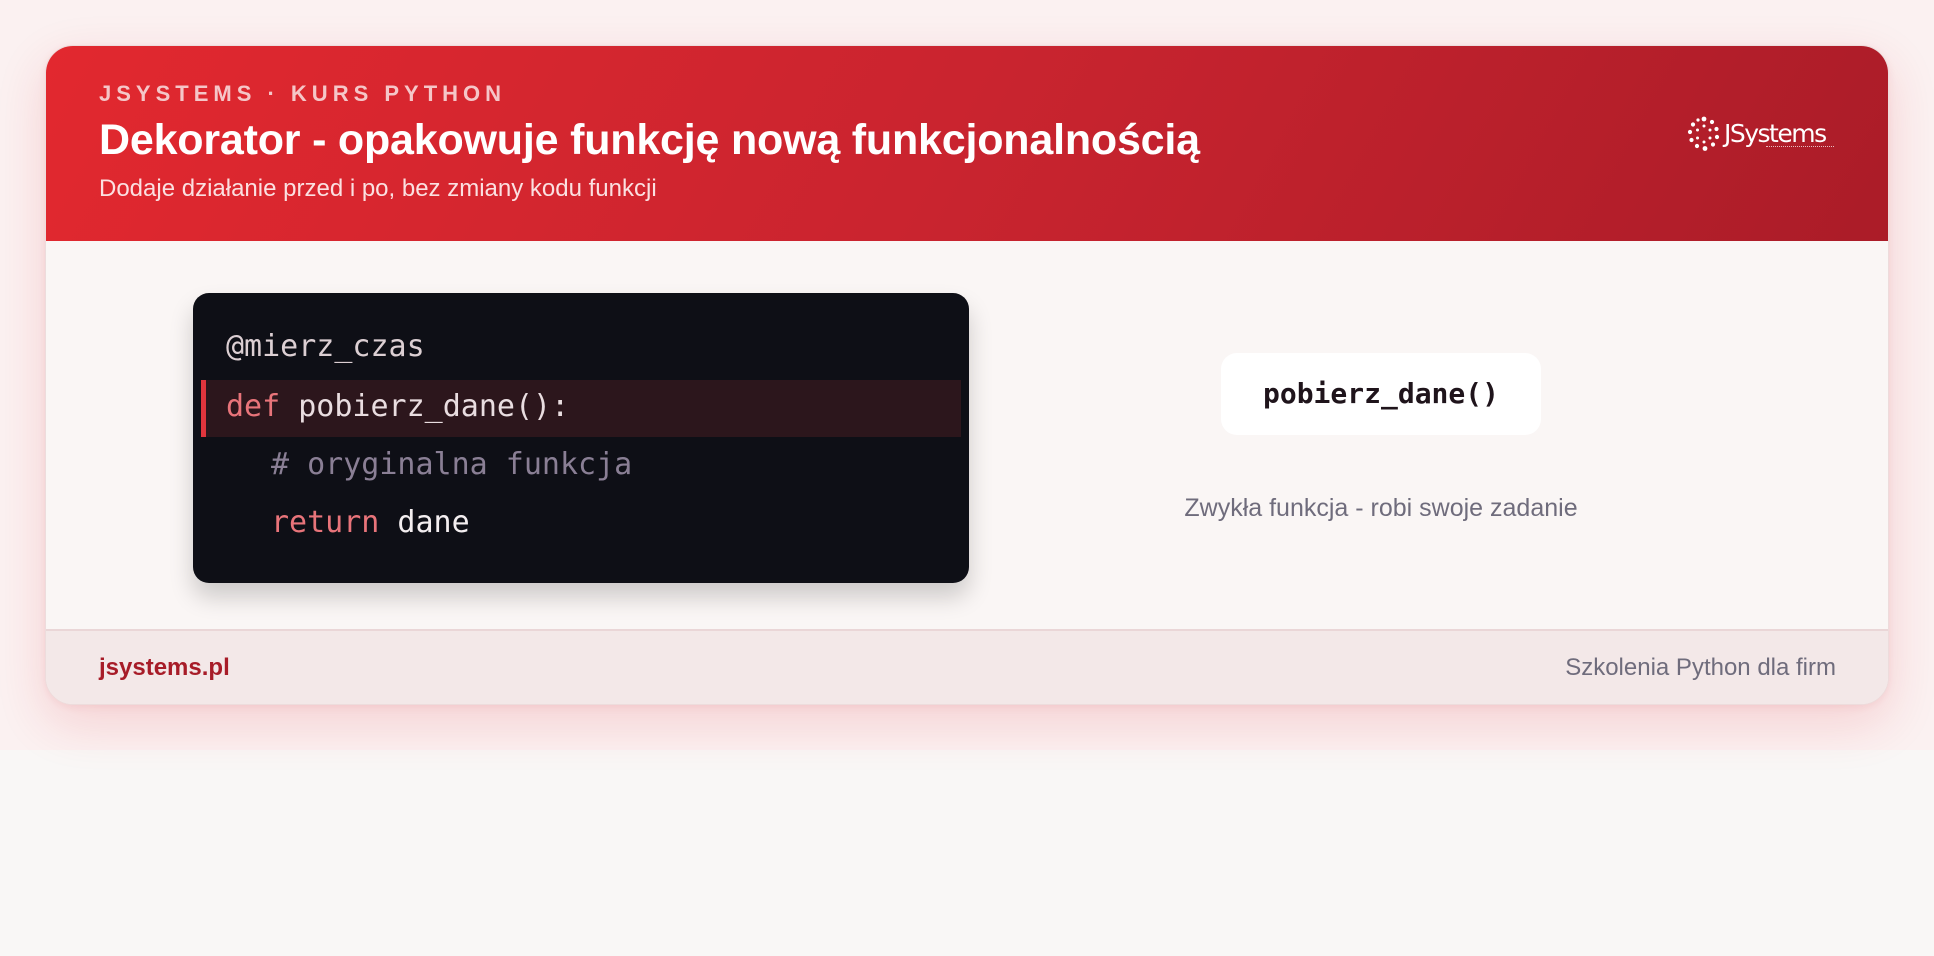  I want to click on def-statement: def pobierz_dane():, so click(397, 407).